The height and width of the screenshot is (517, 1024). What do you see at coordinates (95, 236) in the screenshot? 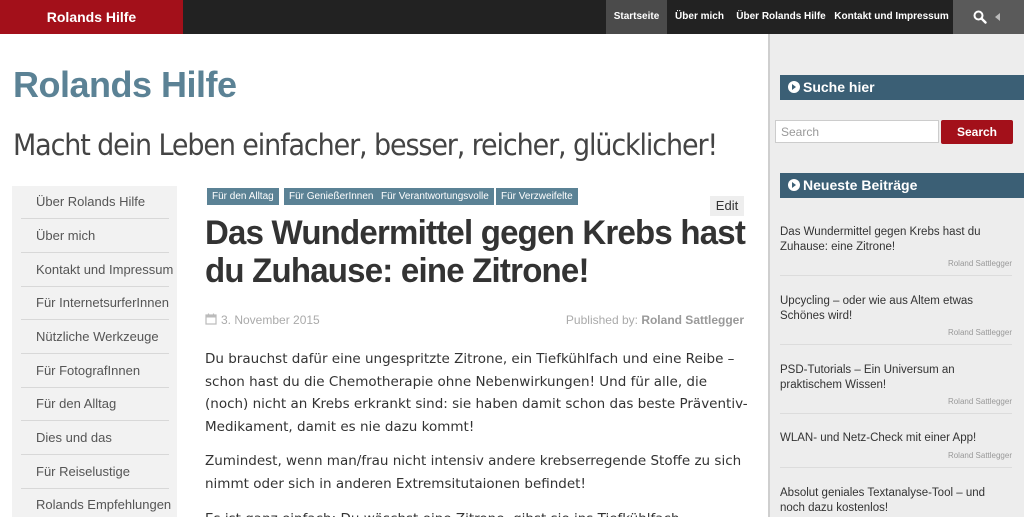
I see `menu-item-ueber-mich: Über mich` at bounding box center [95, 236].